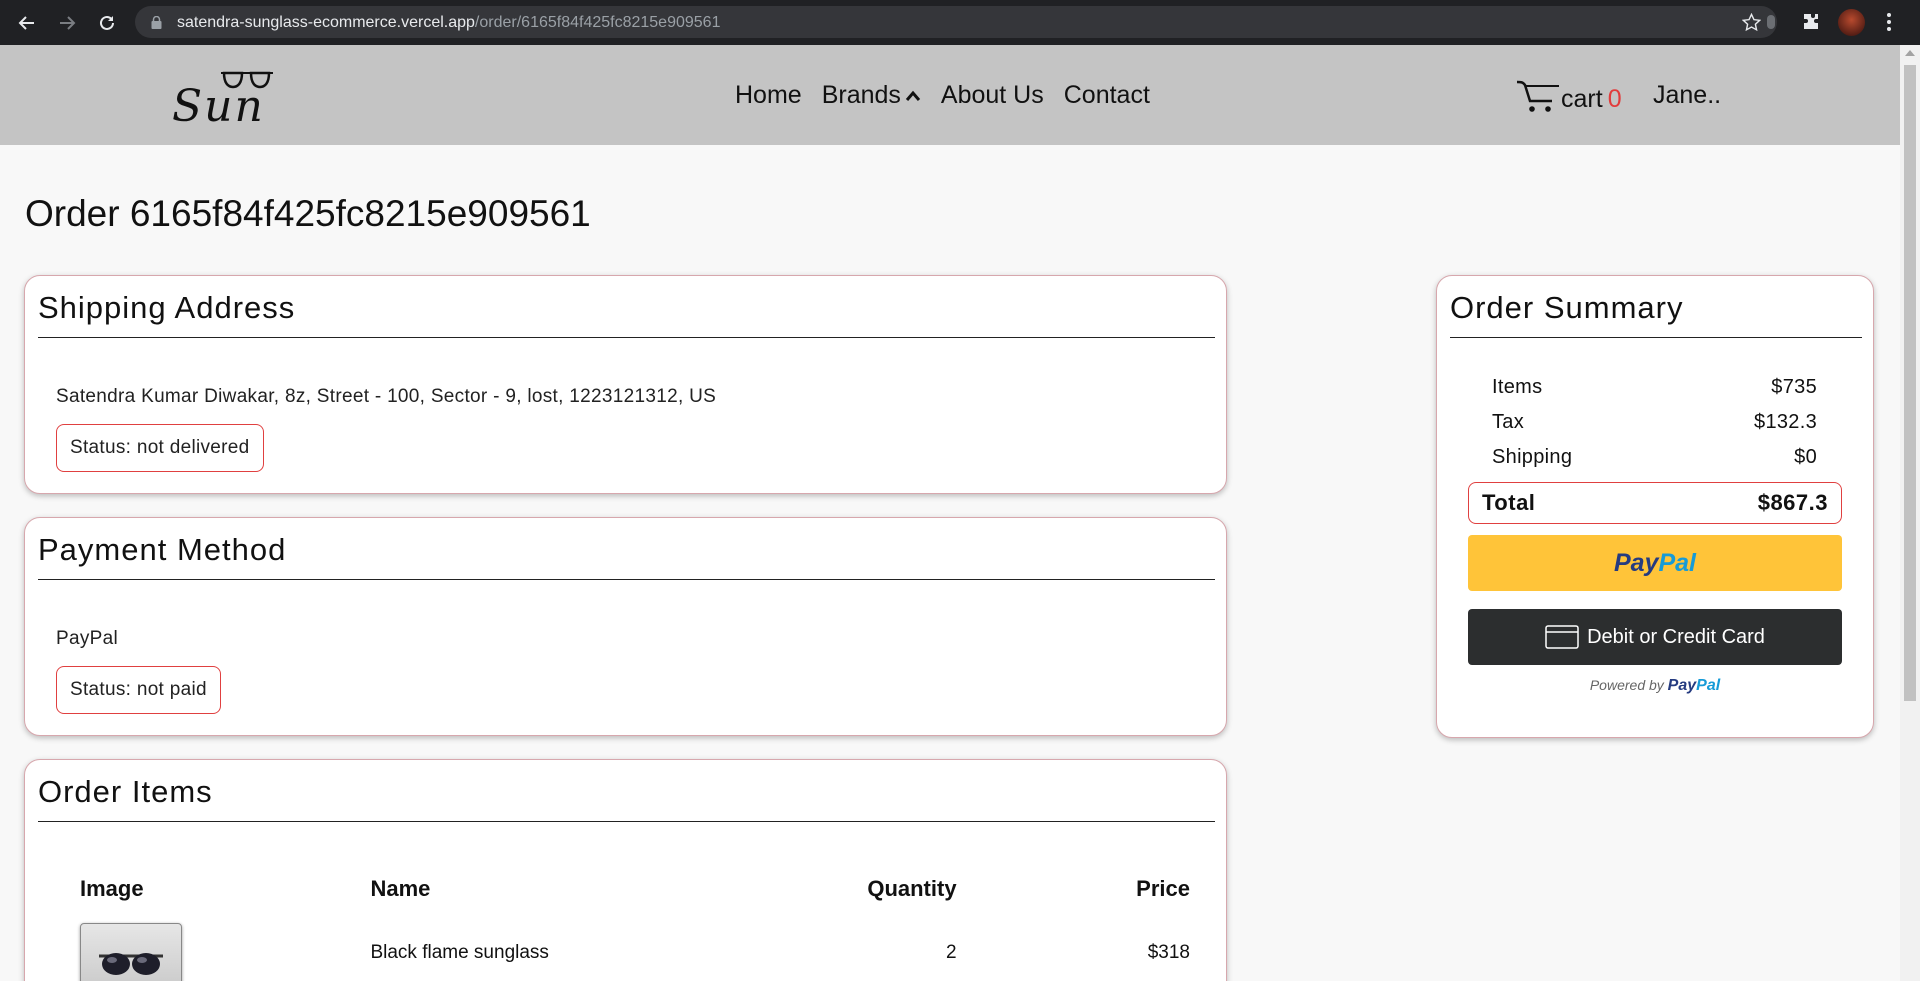 This screenshot has height=981, width=1920. Describe the element at coordinates (1562, 637) in the screenshot. I see `credit-card-icon` at that location.